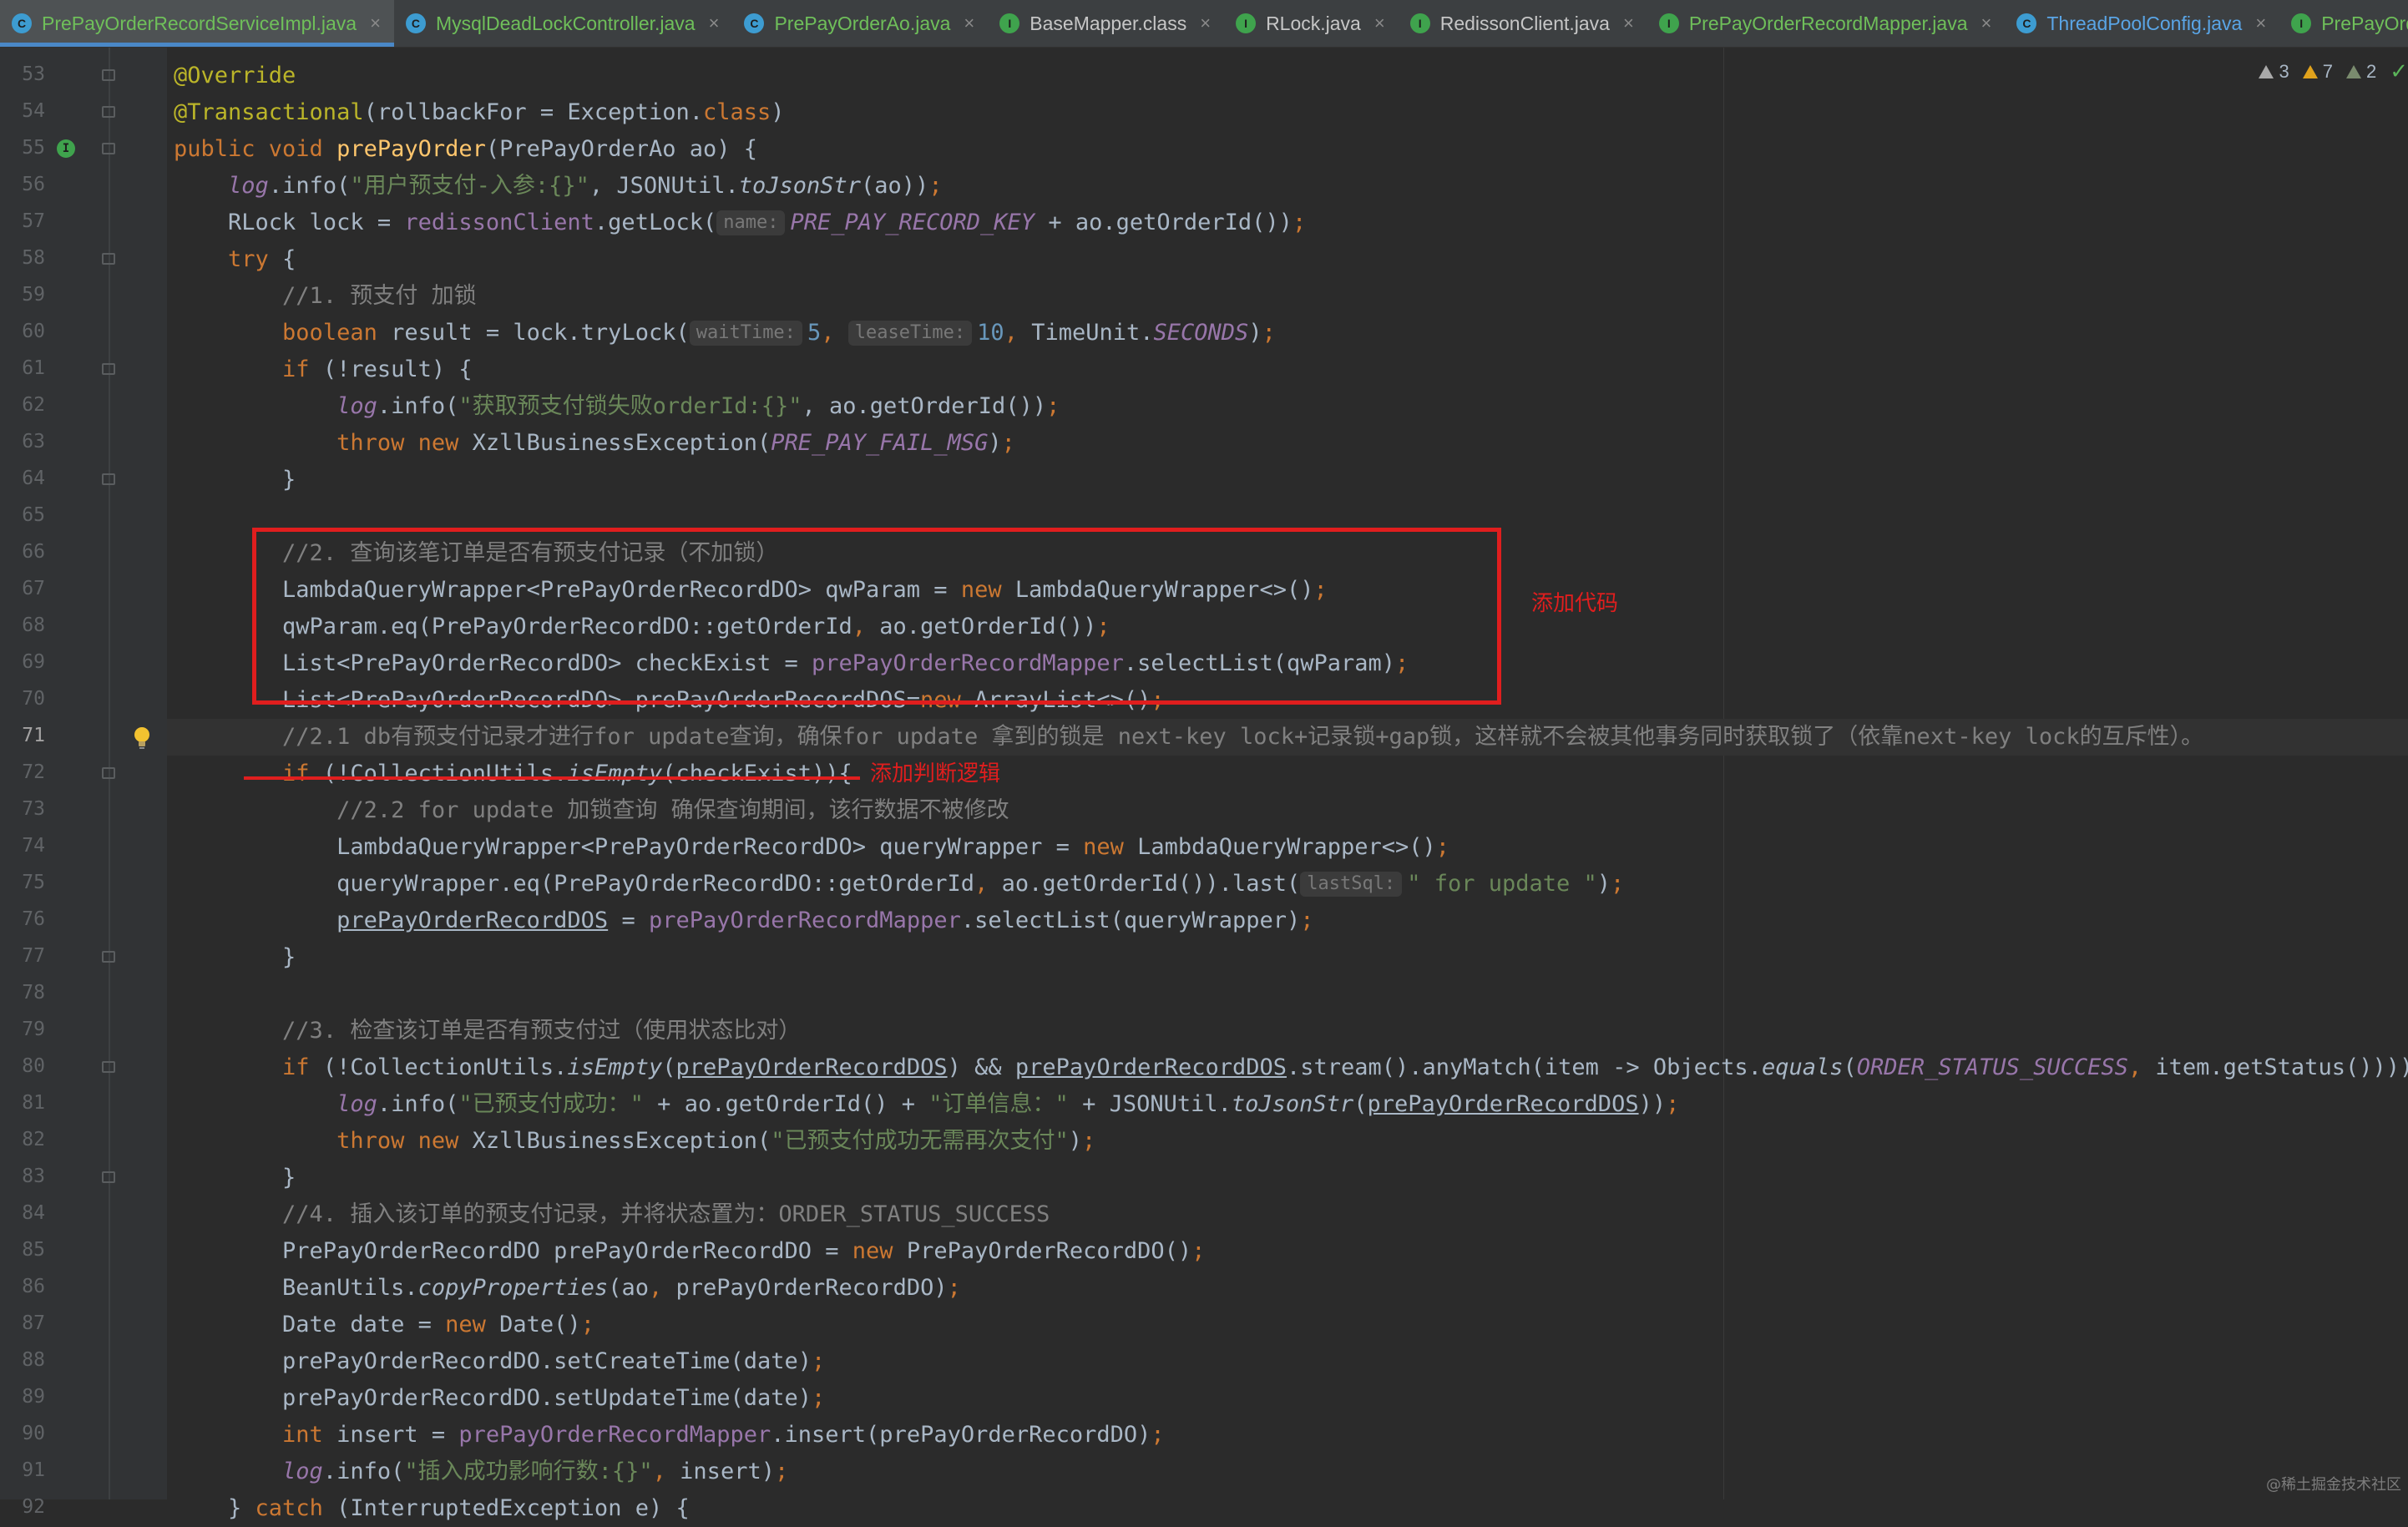 This screenshot has width=2408, height=1527. What do you see at coordinates (323, 369) in the screenshot?
I see `code-line: if (!result) {` at bounding box center [323, 369].